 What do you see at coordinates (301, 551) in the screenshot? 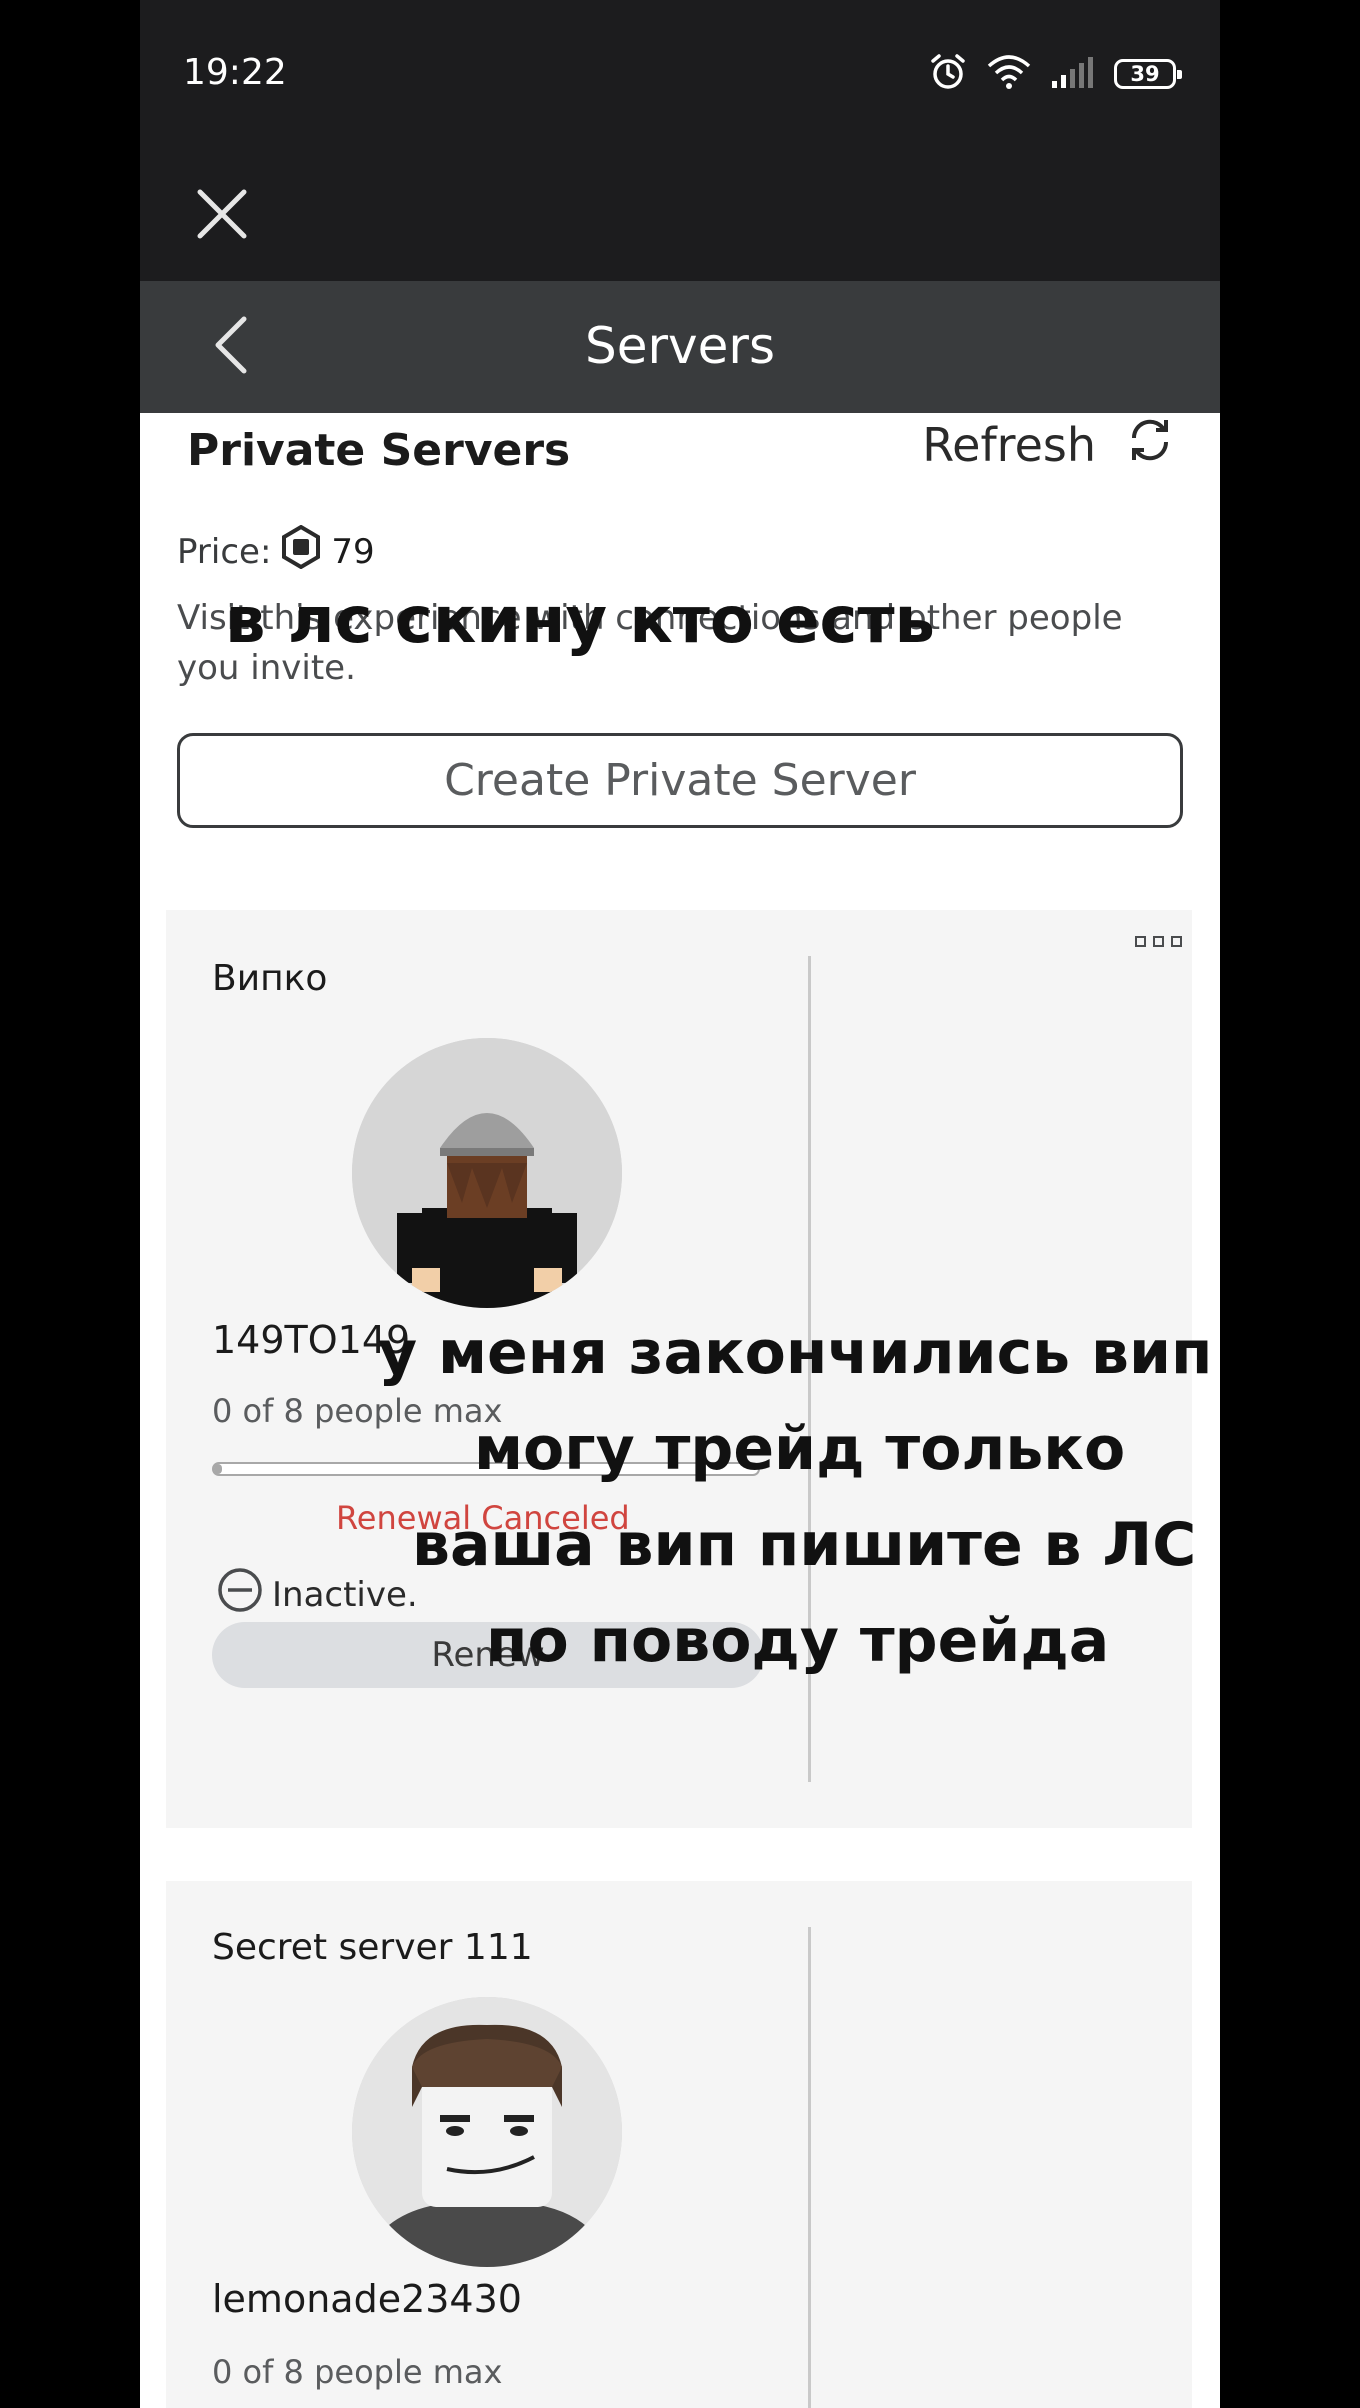
I see `robux-icon` at bounding box center [301, 551].